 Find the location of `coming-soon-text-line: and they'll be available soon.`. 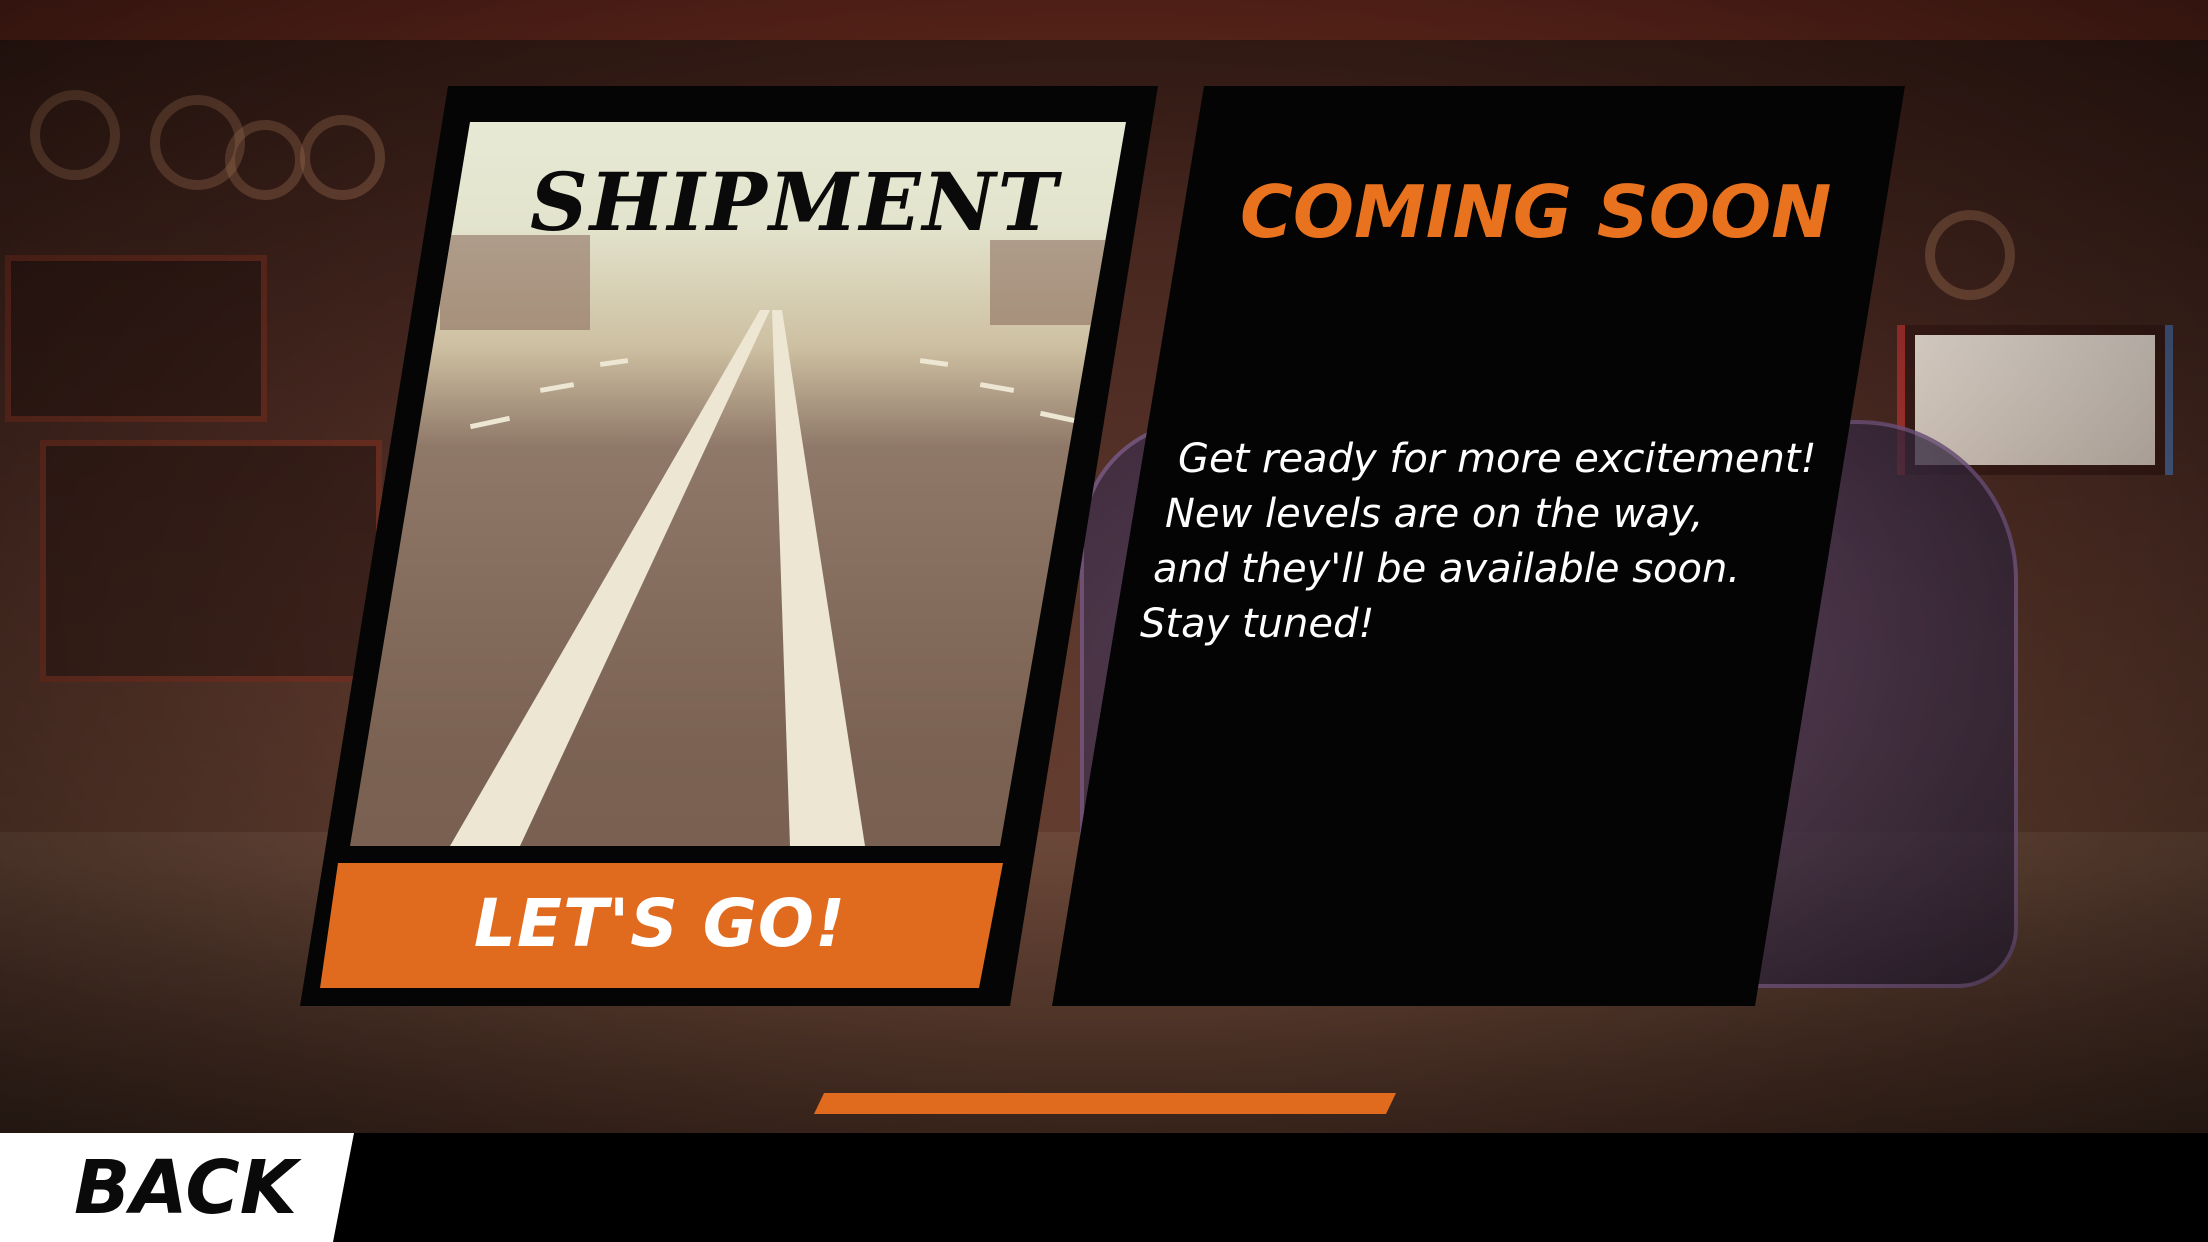

coming-soon-text-line: and they'll be available soon. is located at coordinates (1447, 569).